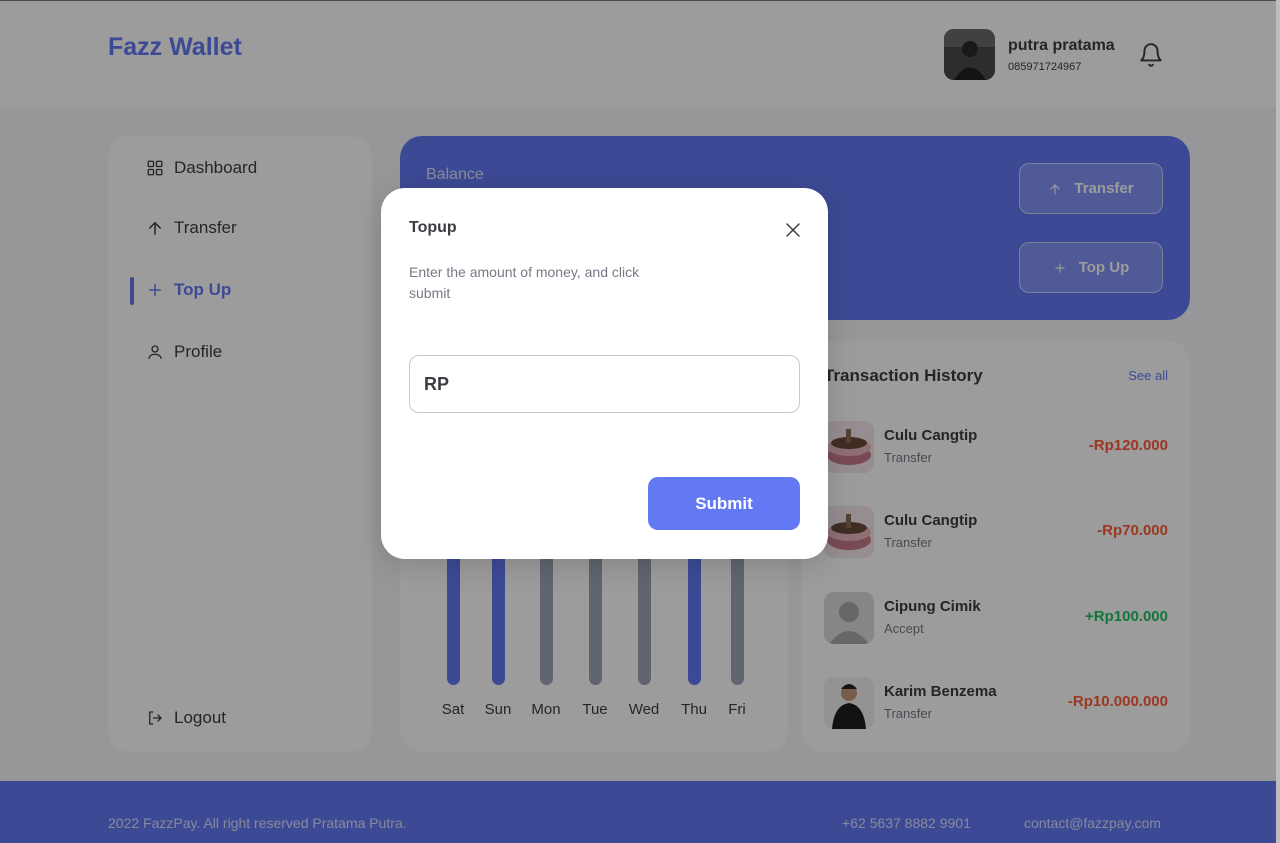 The height and width of the screenshot is (843, 1280). What do you see at coordinates (724, 503) in the screenshot?
I see `submit-button: Submit` at bounding box center [724, 503].